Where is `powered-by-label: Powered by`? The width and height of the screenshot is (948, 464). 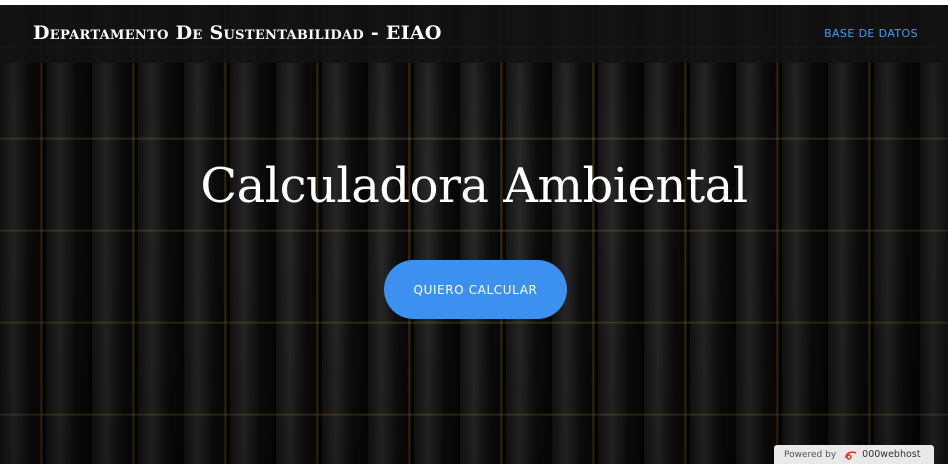
powered-by-label: Powered by is located at coordinates (810, 454).